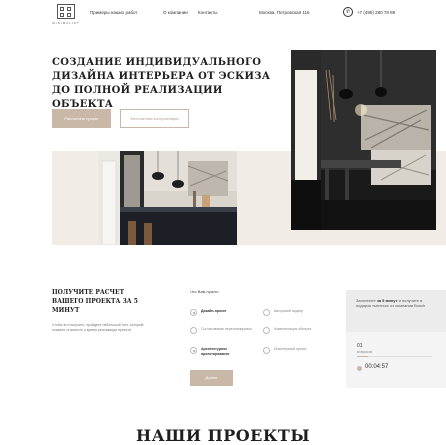 This screenshot has width=446, height=445. Describe the element at coordinates (66, 23) in the screenshot. I see `logo-text: MINIMALIST` at that location.